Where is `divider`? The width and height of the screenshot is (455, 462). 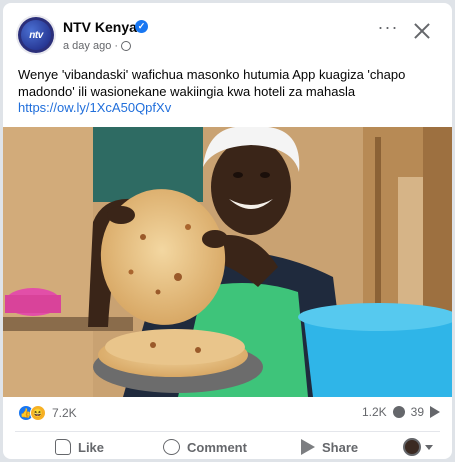 divider is located at coordinates (227, 431).